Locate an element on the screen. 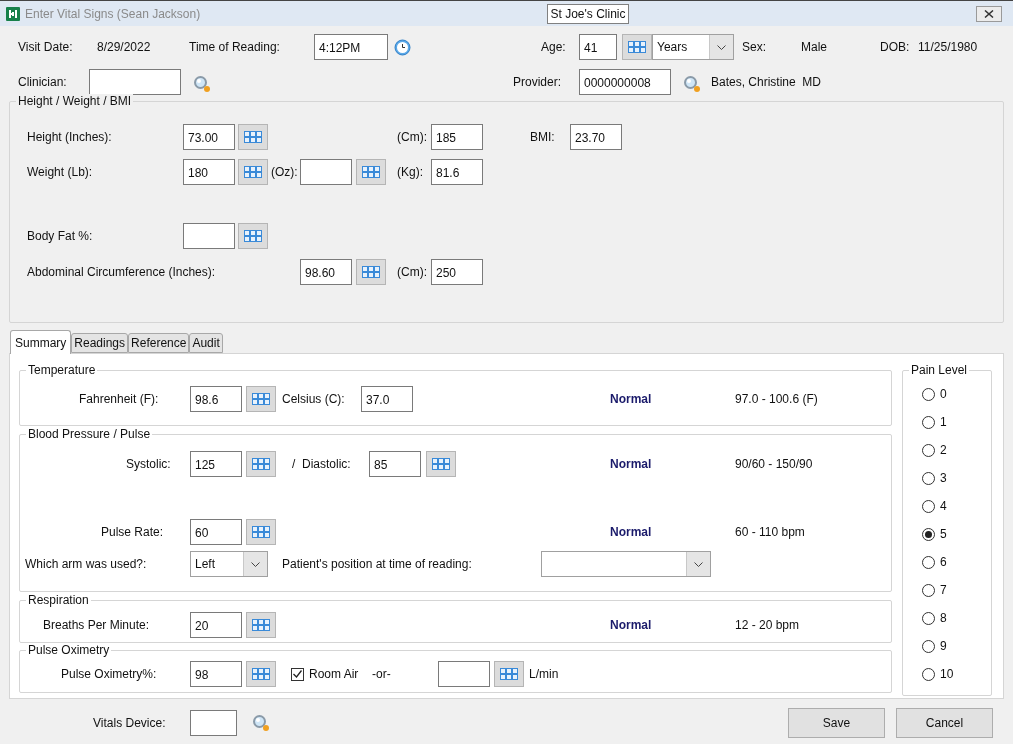  close-icon is located at coordinates (989, 13).